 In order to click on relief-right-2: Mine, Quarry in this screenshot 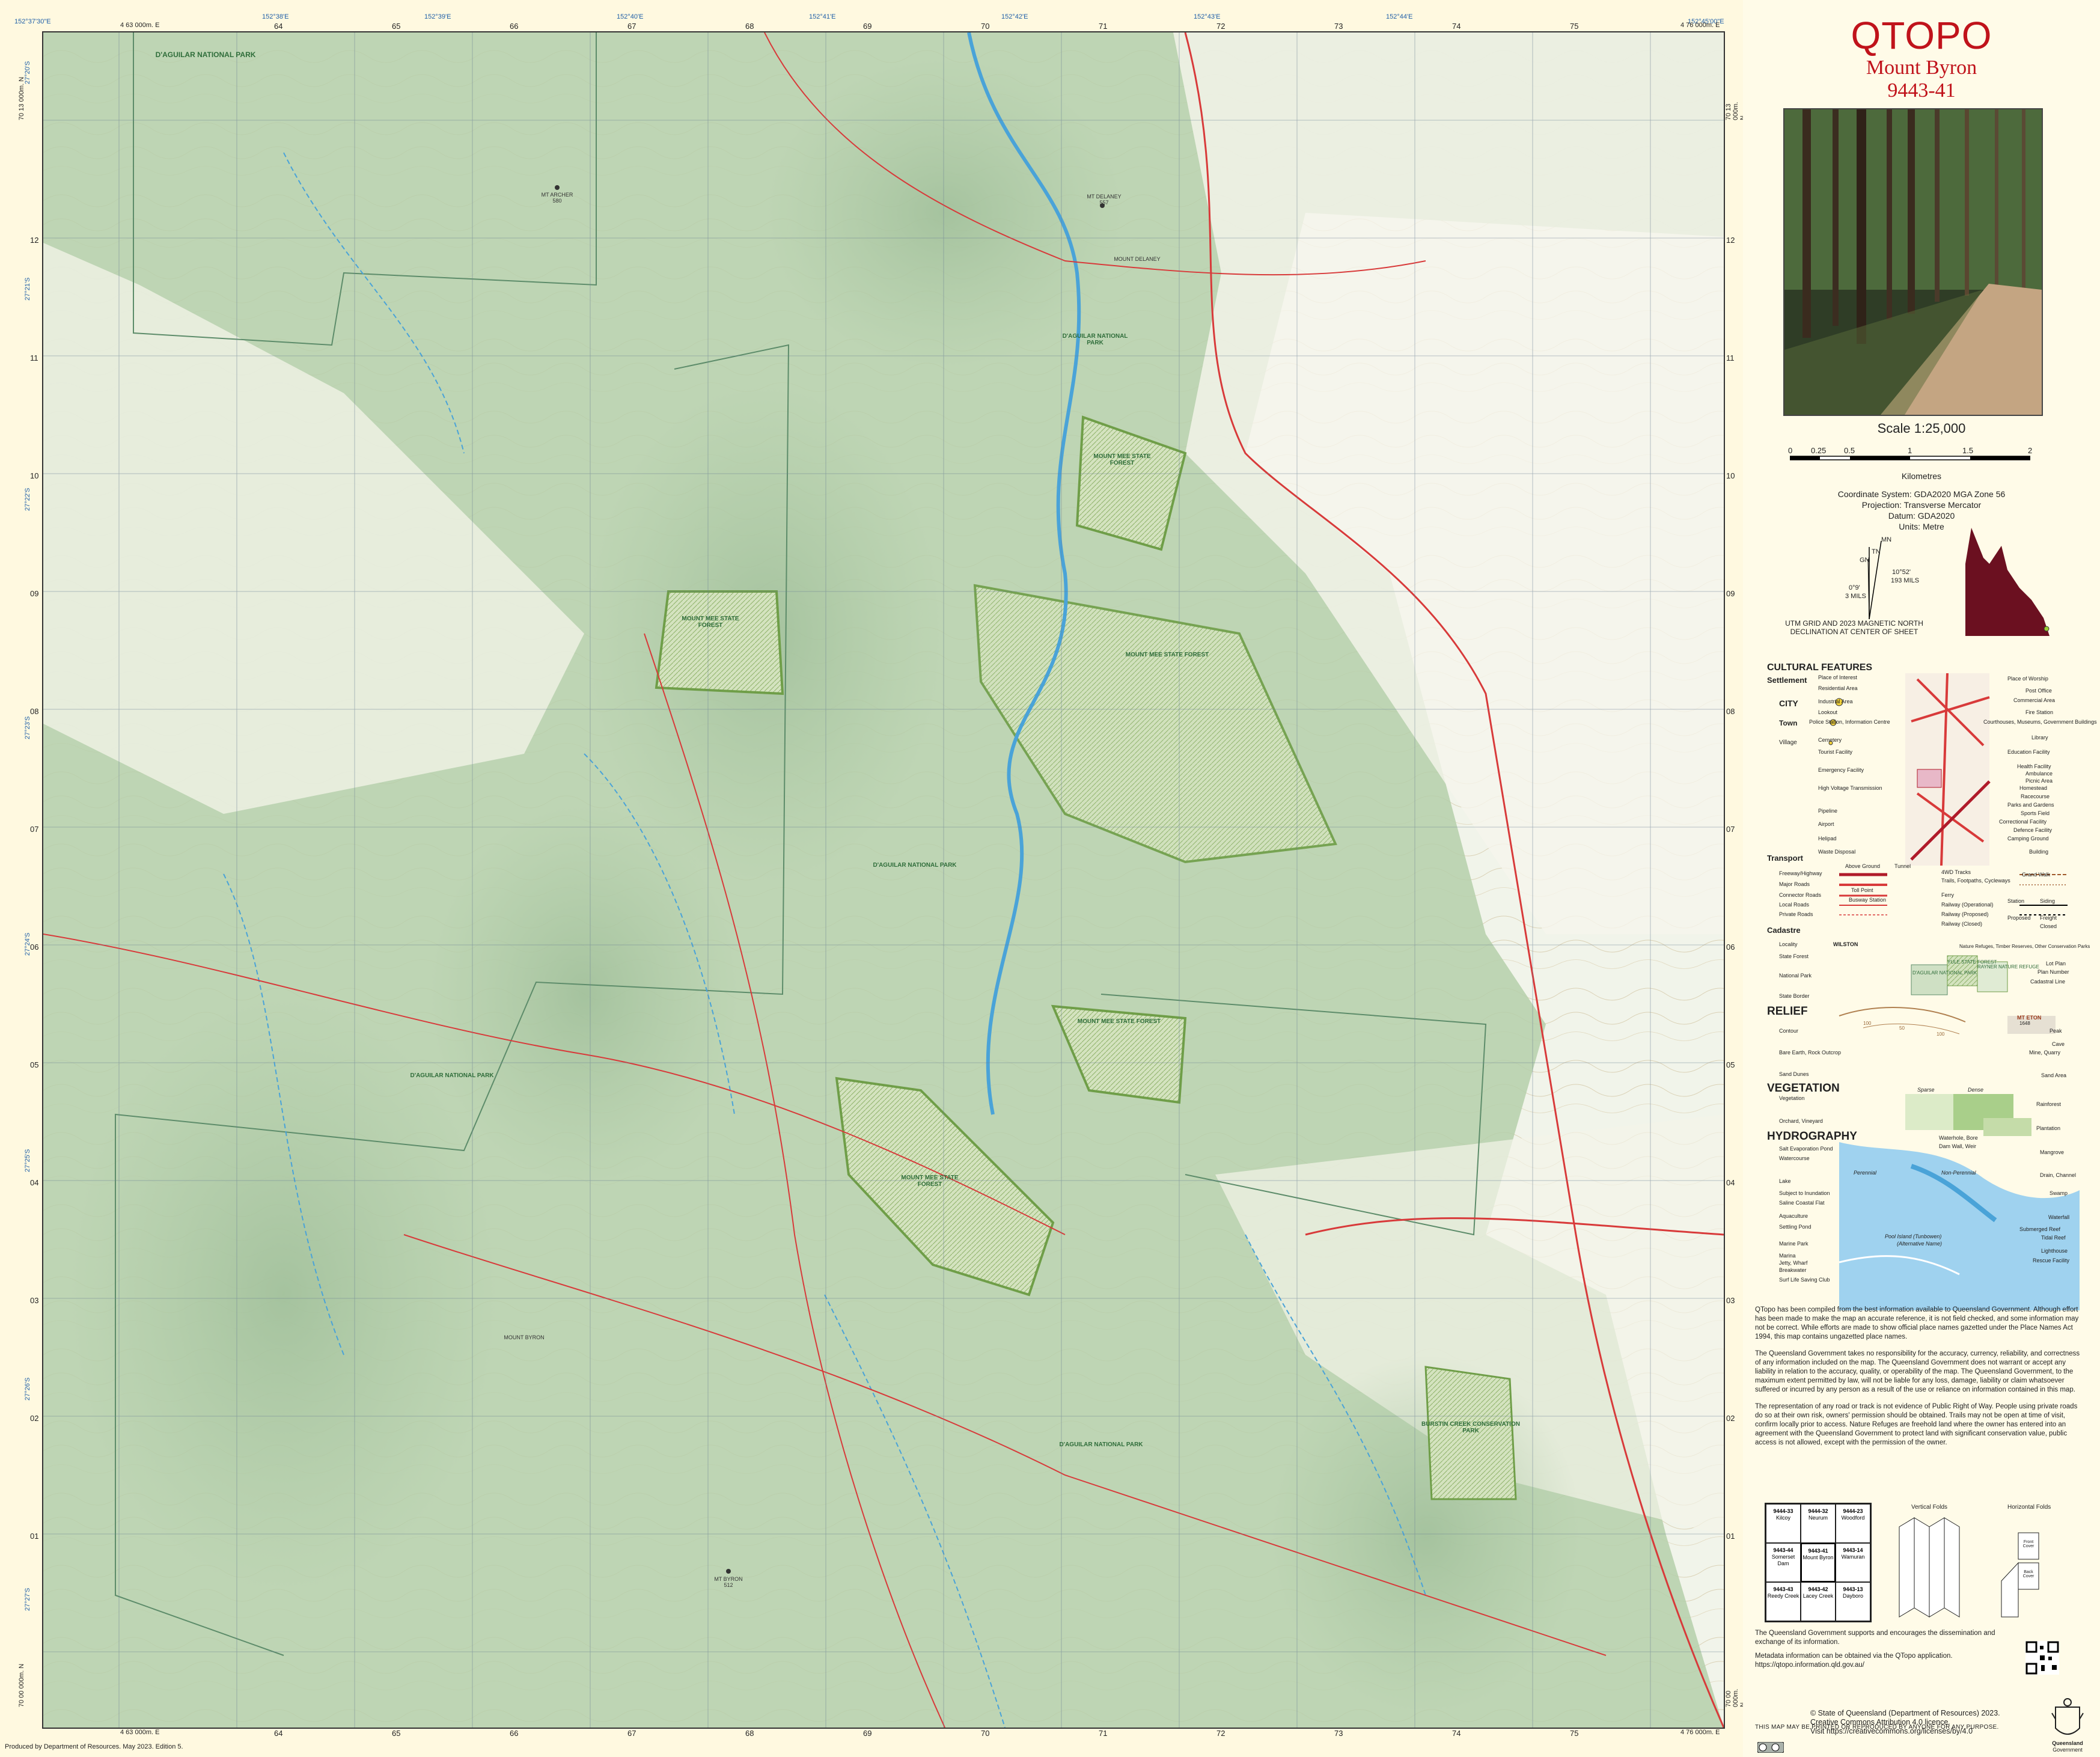, I will do `click(2045, 1053)`.